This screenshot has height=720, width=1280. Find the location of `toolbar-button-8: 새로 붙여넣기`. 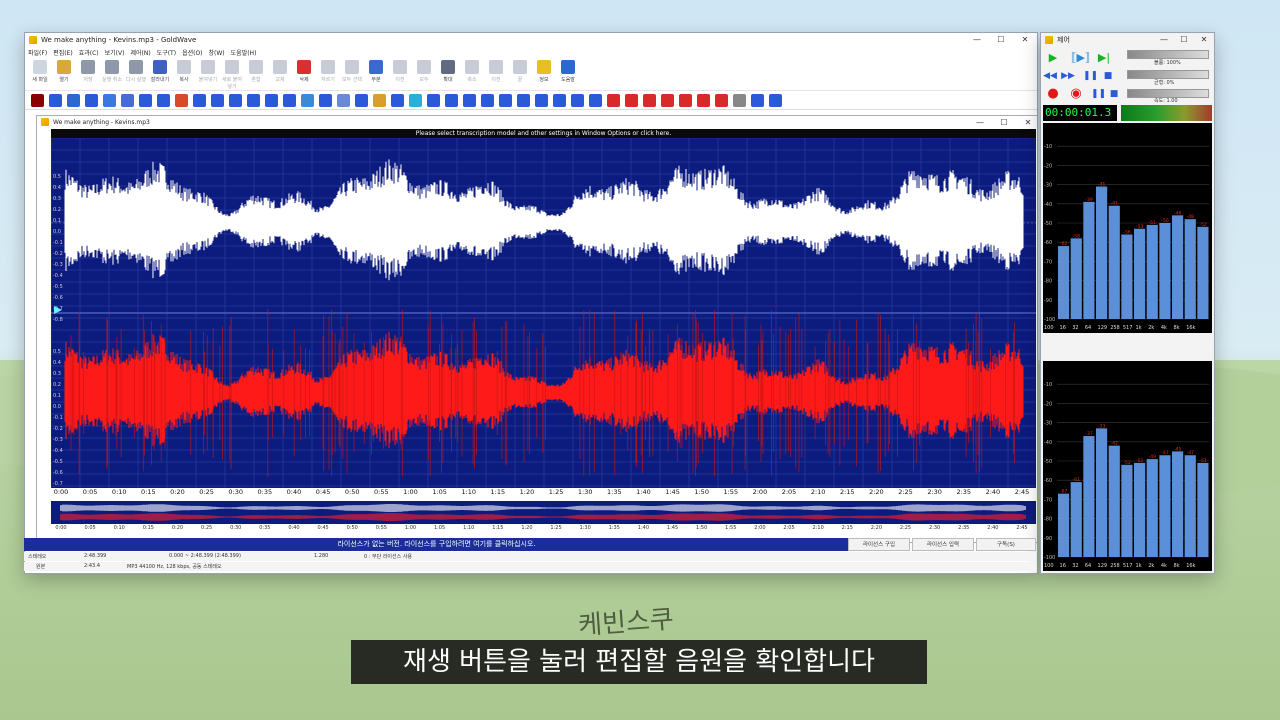

toolbar-button-8: 새로 붙여넣기 is located at coordinates (232, 74).